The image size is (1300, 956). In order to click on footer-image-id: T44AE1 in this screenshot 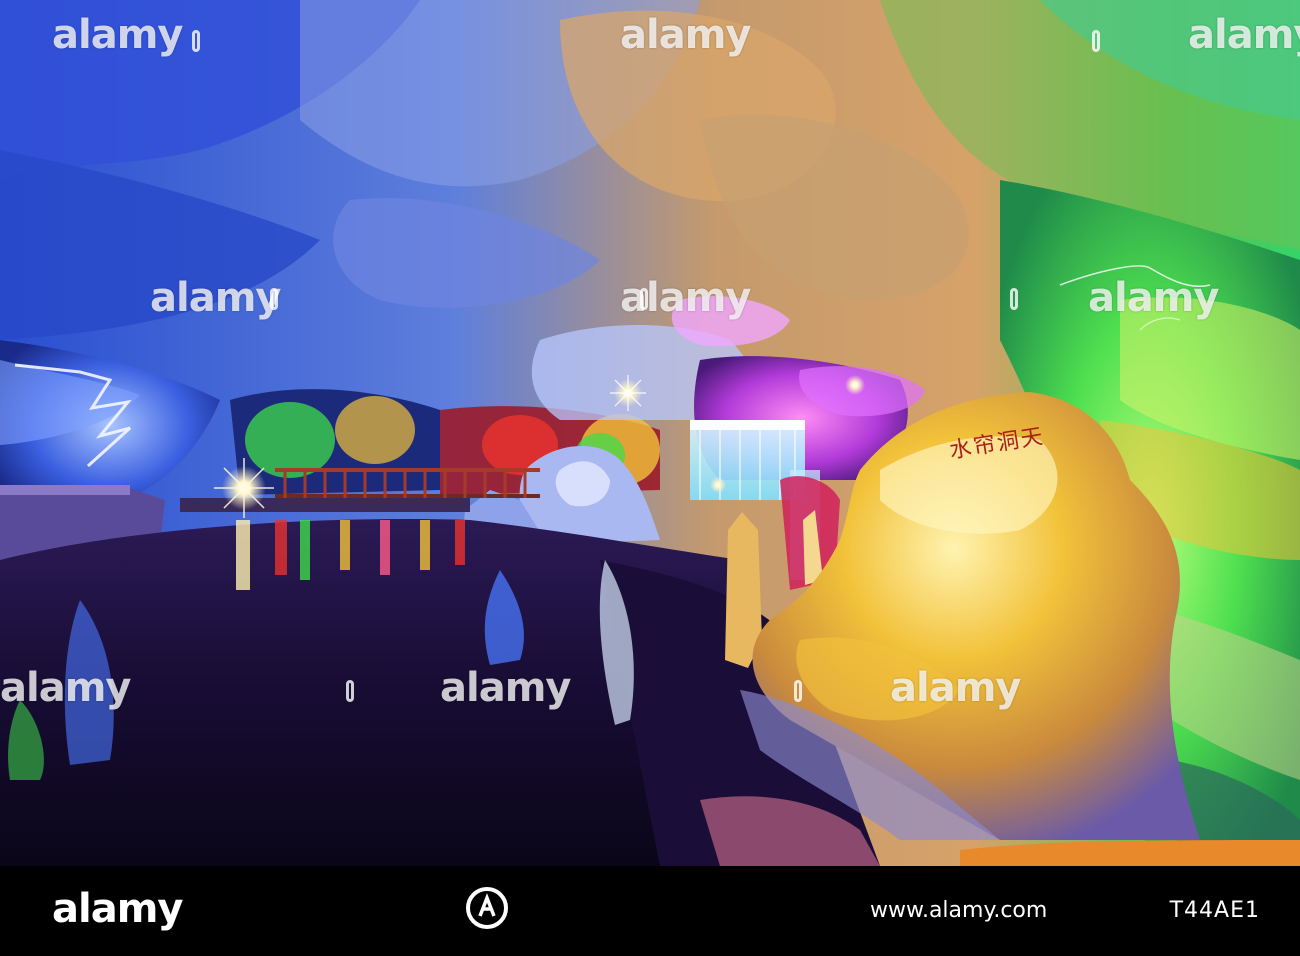, I will do `click(1214, 910)`.